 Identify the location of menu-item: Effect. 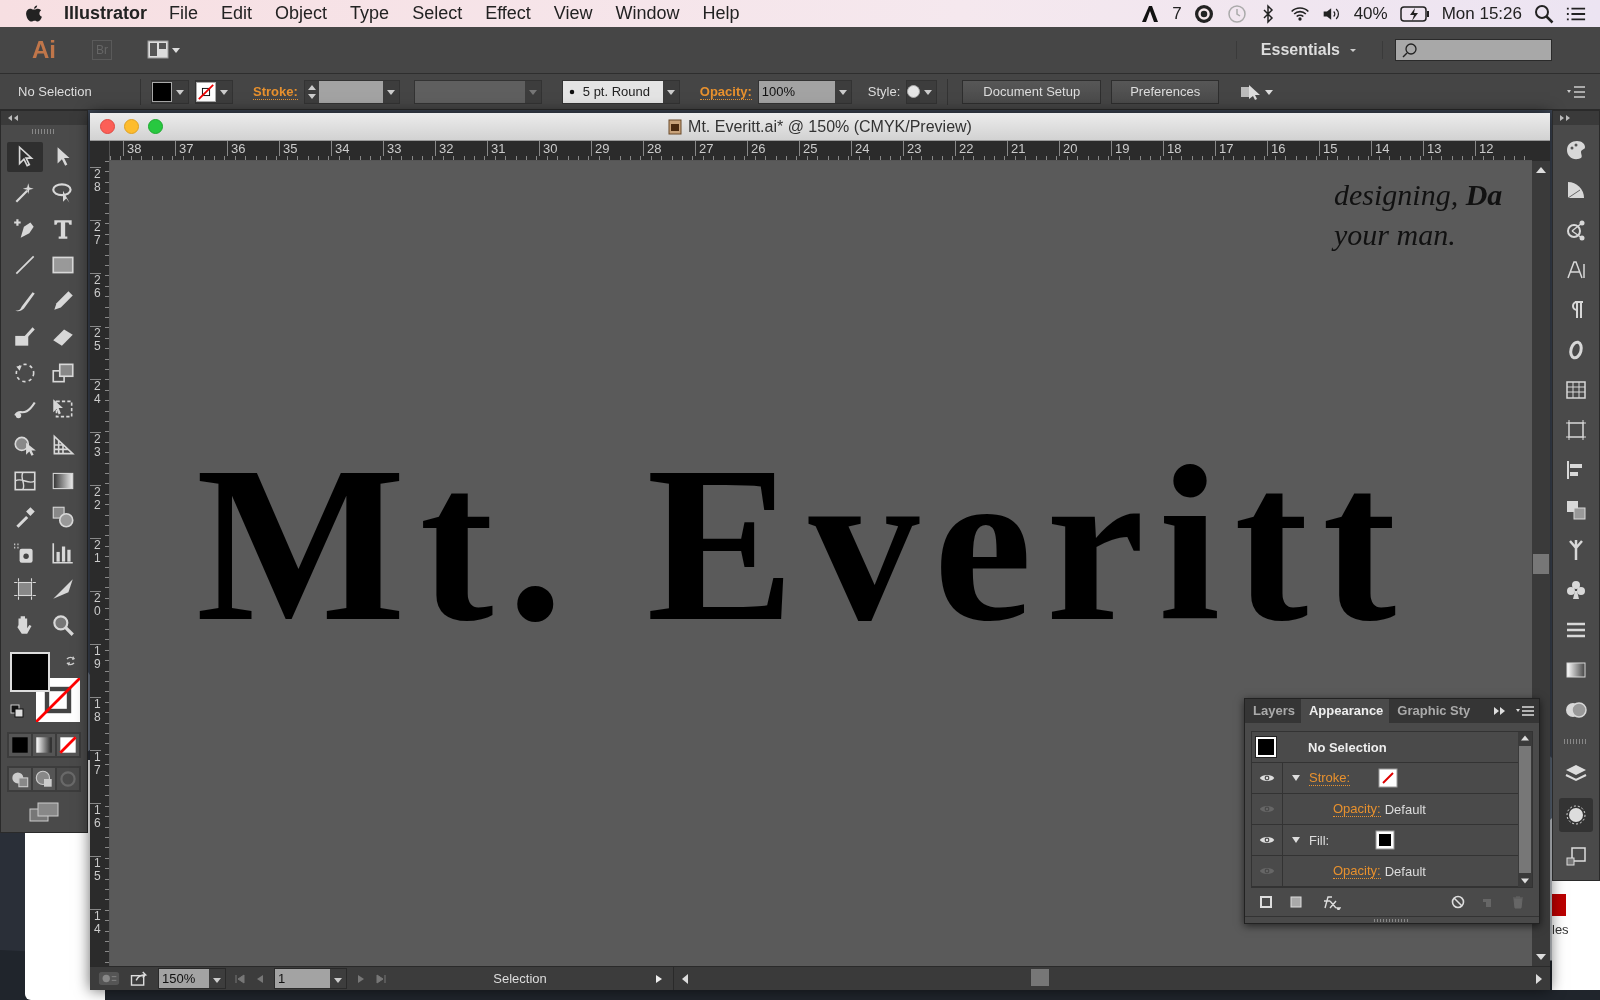
(508, 13).